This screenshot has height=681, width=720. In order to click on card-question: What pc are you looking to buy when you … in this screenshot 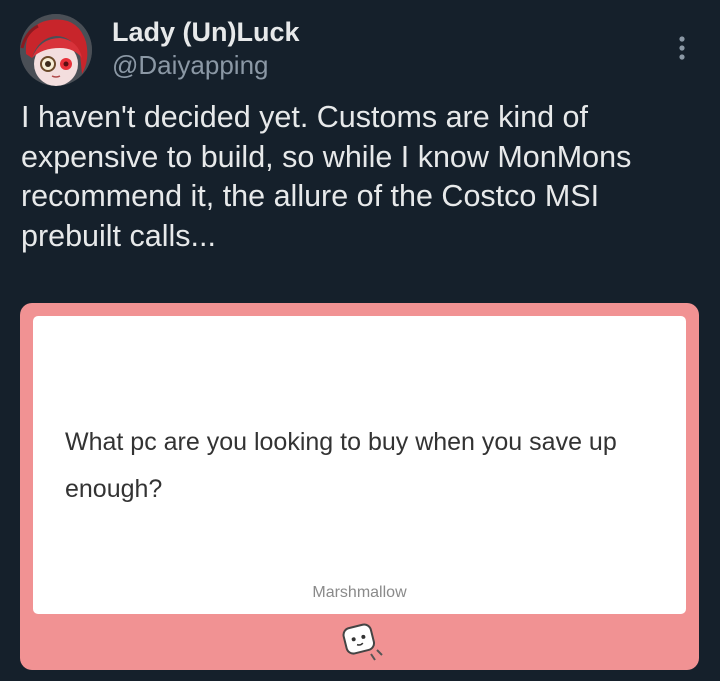, I will do `click(341, 465)`.